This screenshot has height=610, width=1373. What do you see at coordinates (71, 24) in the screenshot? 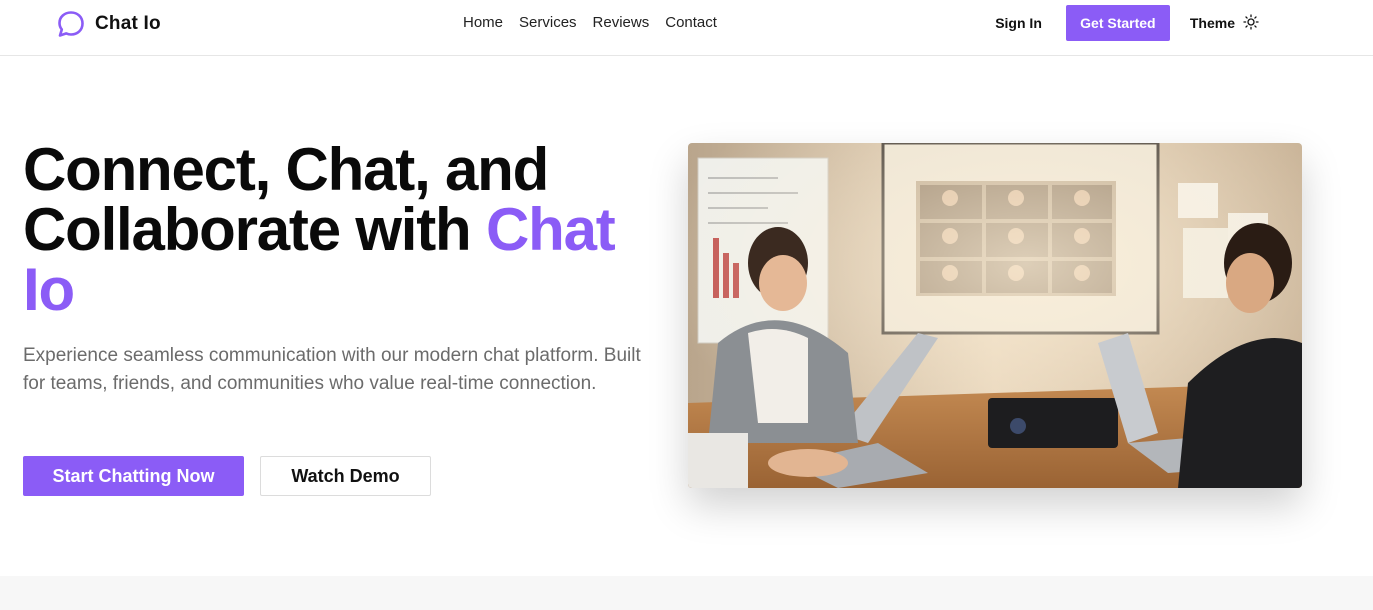
I see `chat-bubble-icon` at bounding box center [71, 24].